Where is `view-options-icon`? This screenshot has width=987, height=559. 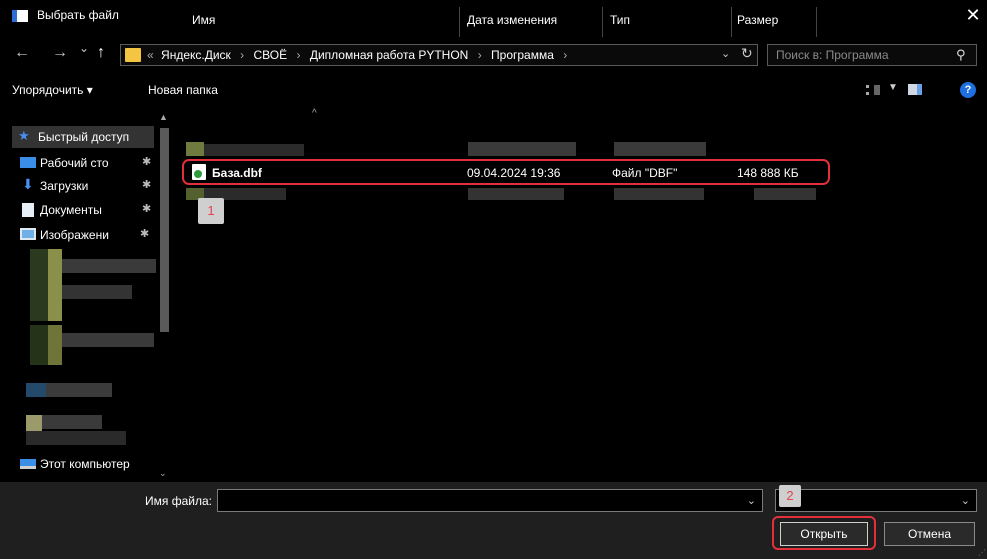
view-options-icon is located at coordinates (873, 90).